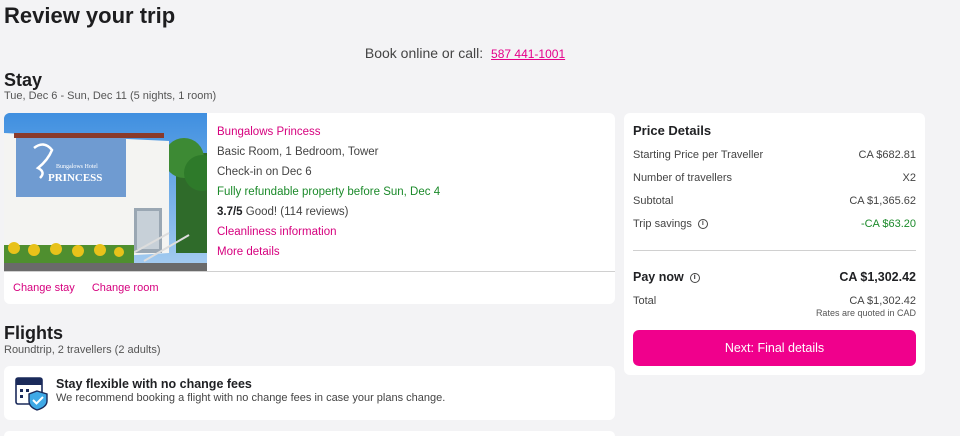  What do you see at coordinates (774, 277) in the screenshot?
I see `pay-now-row: Pay now i CA $1,302.42` at bounding box center [774, 277].